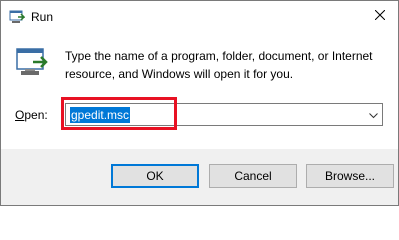 The height and width of the screenshot is (240, 399). I want to click on dropdown-button, so click(373, 114).